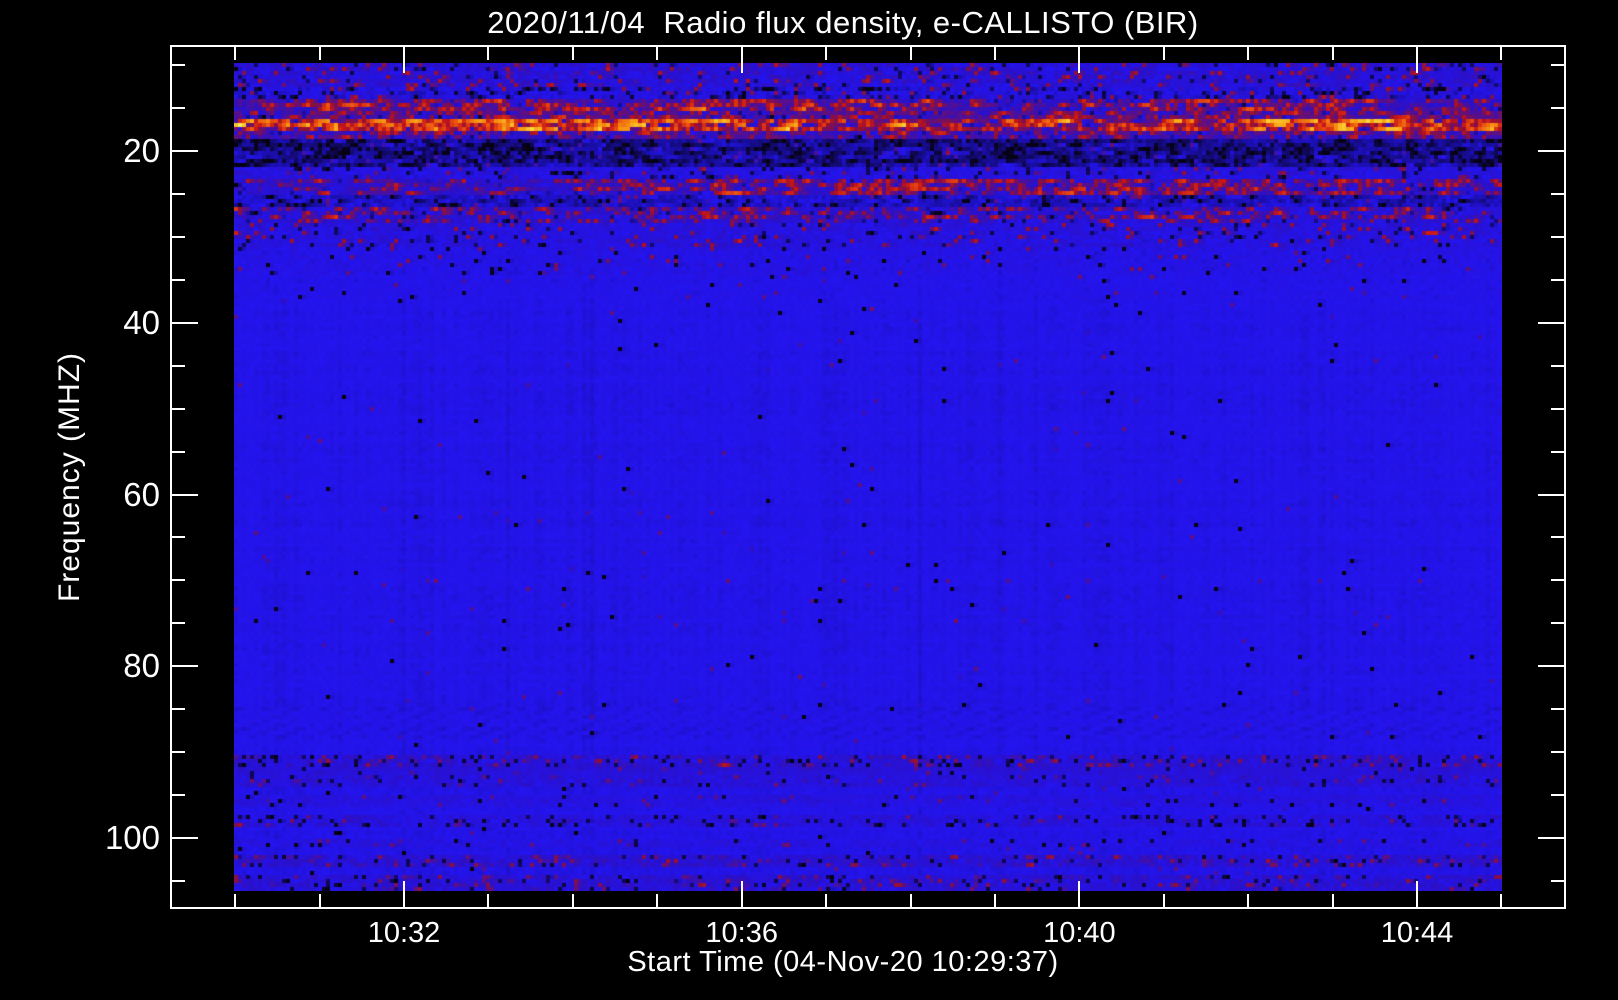  What do you see at coordinates (141, 150) in the screenshot?
I see `y-tick-label: 20` at bounding box center [141, 150].